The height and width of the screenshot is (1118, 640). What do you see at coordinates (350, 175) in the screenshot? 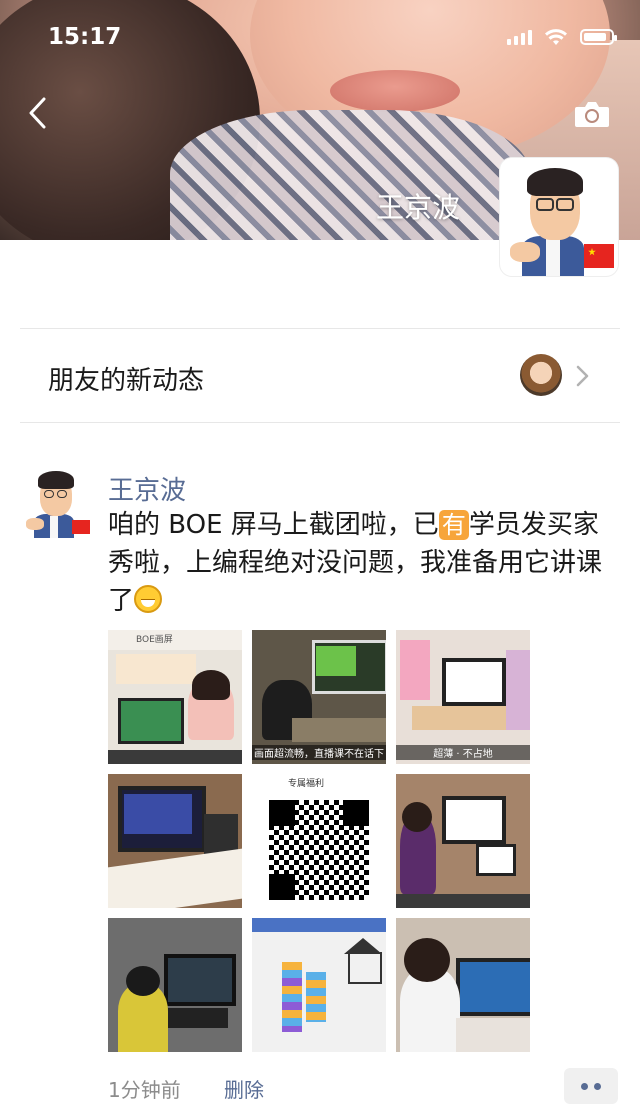
I see `cover-scarf` at bounding box center [350, 175].